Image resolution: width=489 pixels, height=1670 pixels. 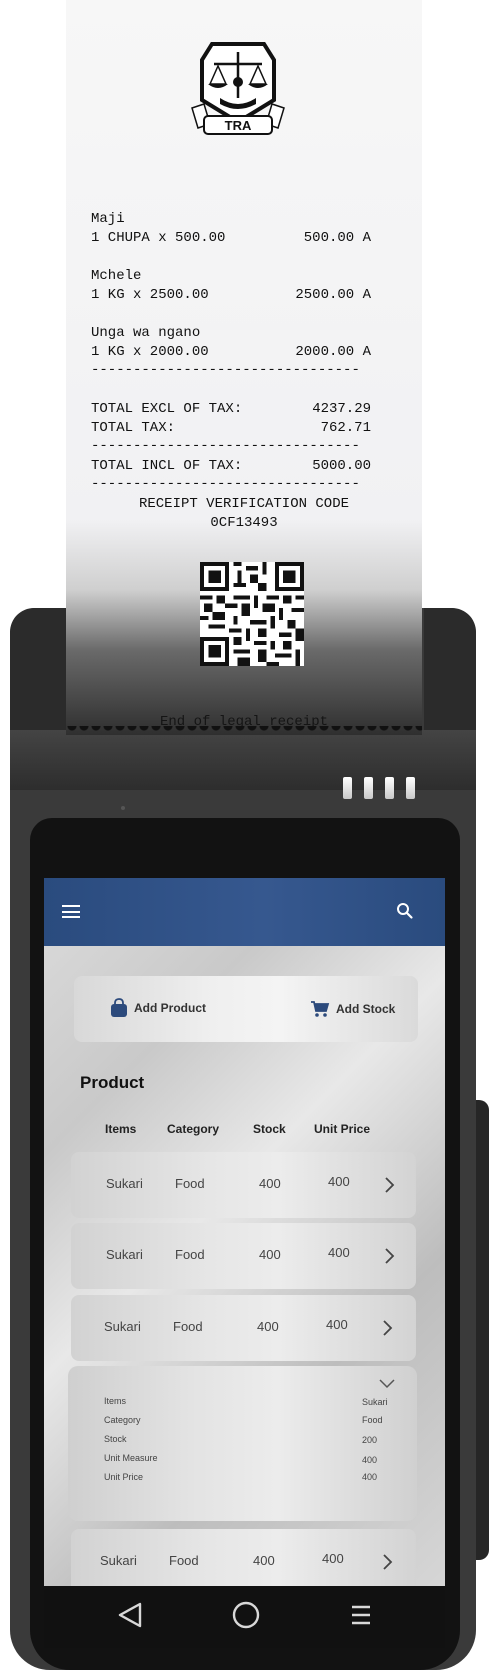 I want to click on qr-code, so click(x=252, y=614).